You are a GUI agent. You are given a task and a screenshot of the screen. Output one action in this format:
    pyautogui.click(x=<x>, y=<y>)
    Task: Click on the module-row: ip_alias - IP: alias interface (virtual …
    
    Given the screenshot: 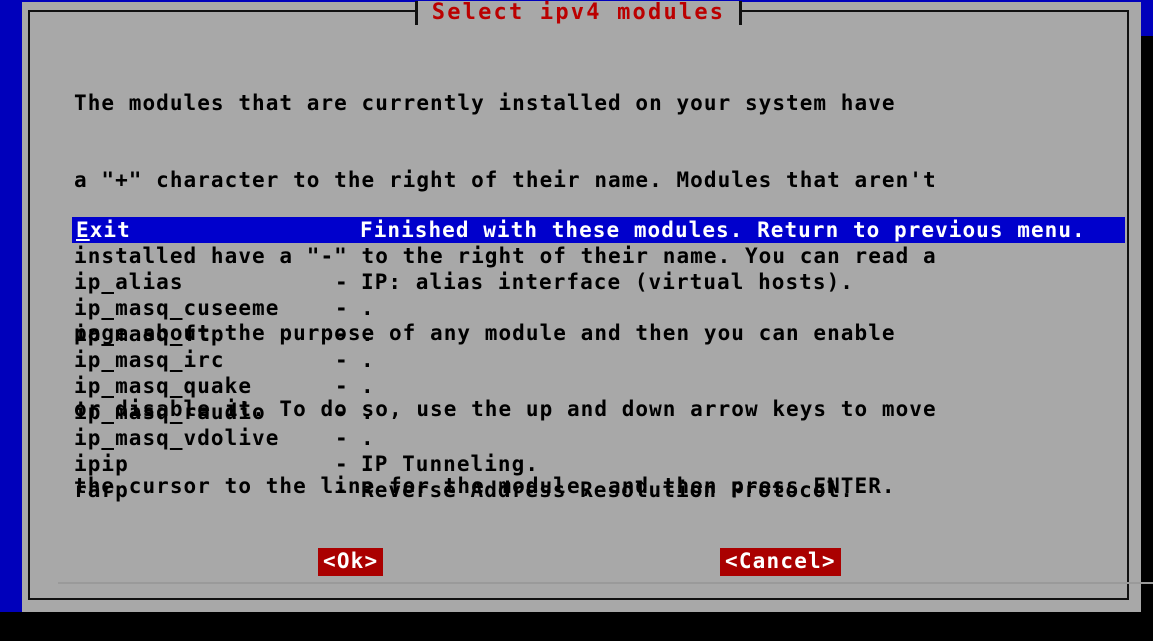 What is the action you would take?
    pyautogui.click(x=599, y=282)
    